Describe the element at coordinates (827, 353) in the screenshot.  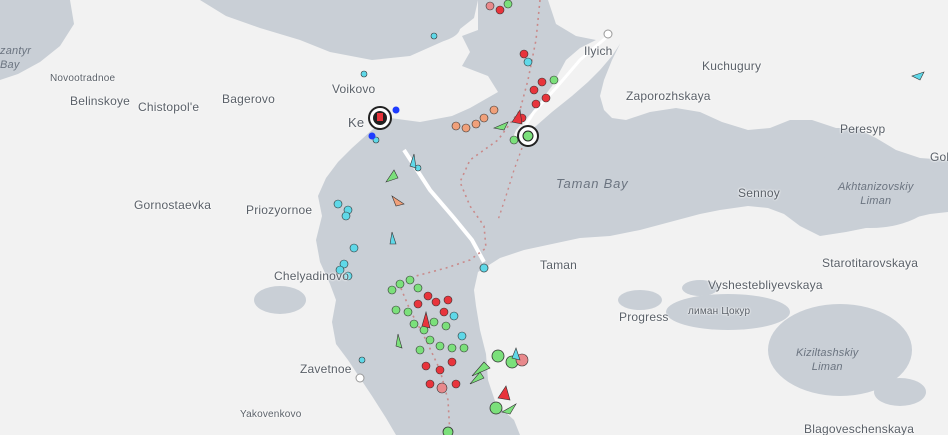
I see `water-label-line: Kiziltashskiy` at that location.